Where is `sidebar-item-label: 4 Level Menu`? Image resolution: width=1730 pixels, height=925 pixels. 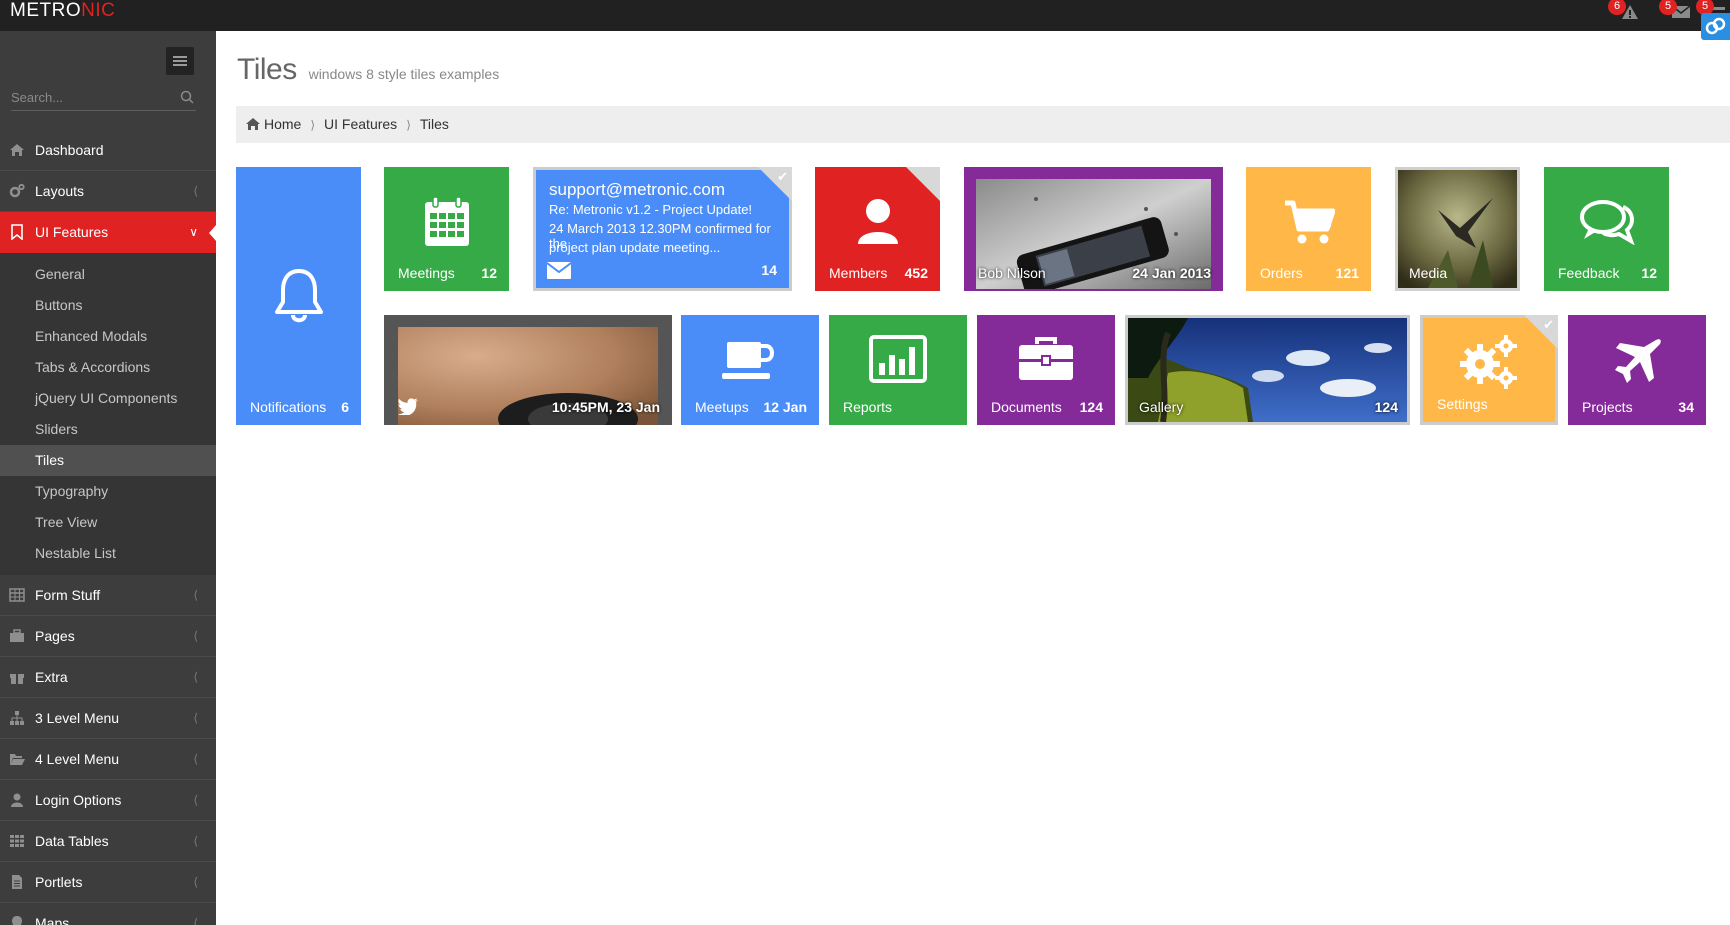 sidebar-item-label: 4 Level Menu is located at coordinates (77, 759).